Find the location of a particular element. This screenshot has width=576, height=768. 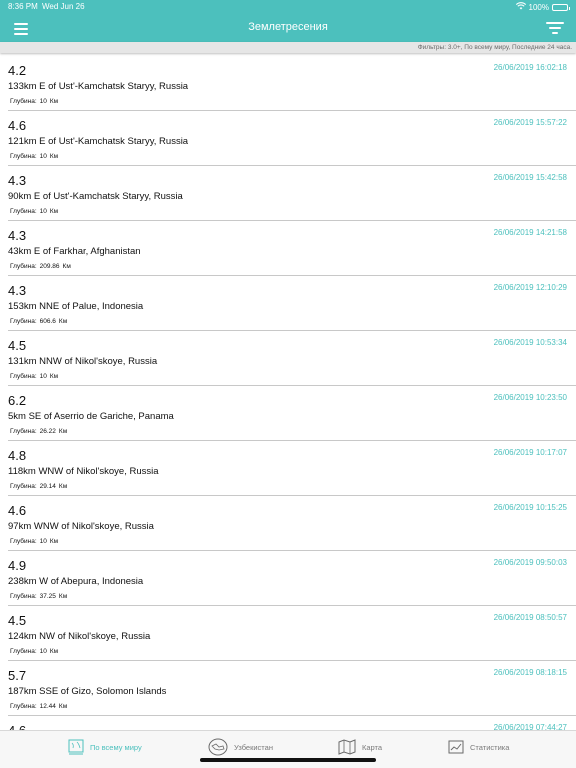

event-time: 26/06/2019 15:57:22 is located at coordinates (530, 122).